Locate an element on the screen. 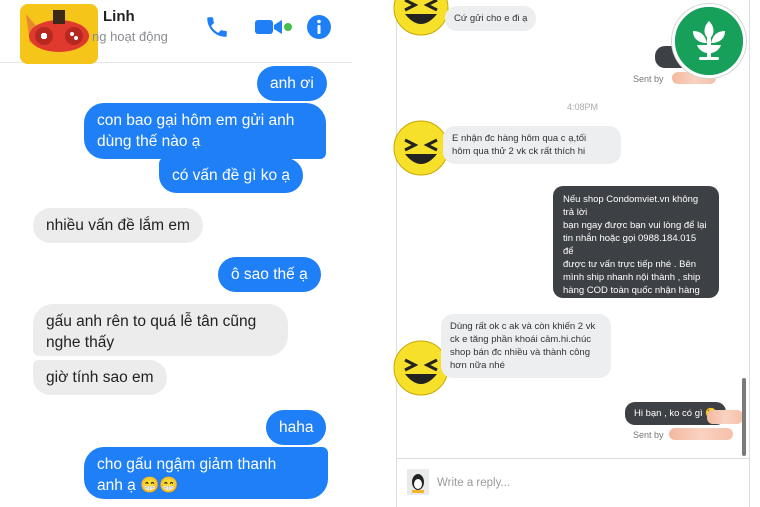 The width and height of the screenshot is (760, 507). video-camera-icon is located at coordinates (273, 27).